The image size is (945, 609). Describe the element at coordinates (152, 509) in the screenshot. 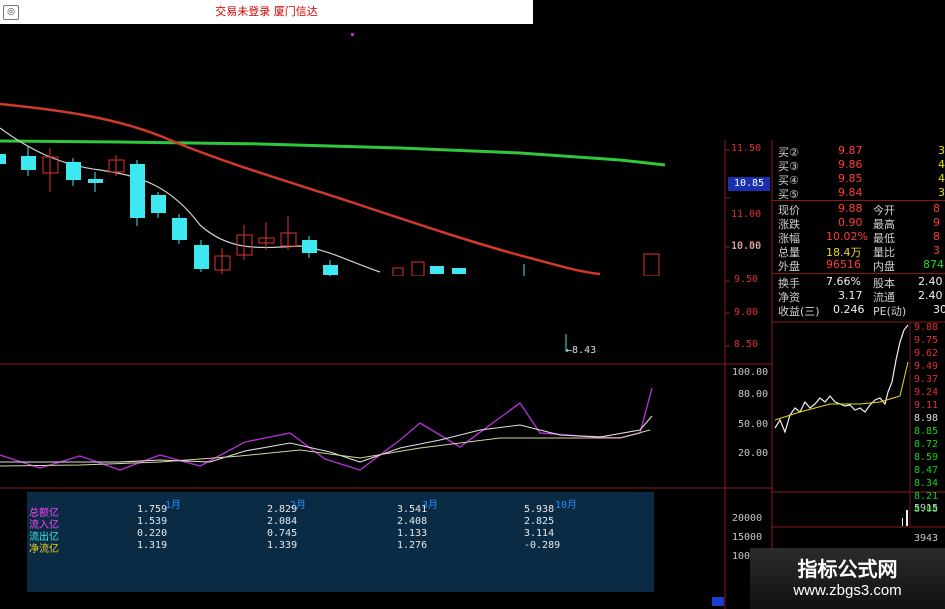

I see `flow-cell: 1.759` at that location.